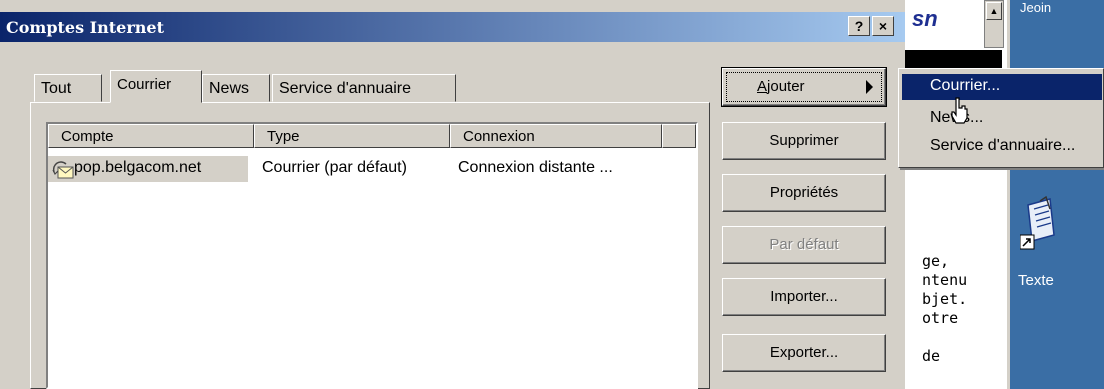  What do you see at coordinates (762, 86) in the screenshot?
I see `add-button-accelerator: A` at bounding box center [762, 86].